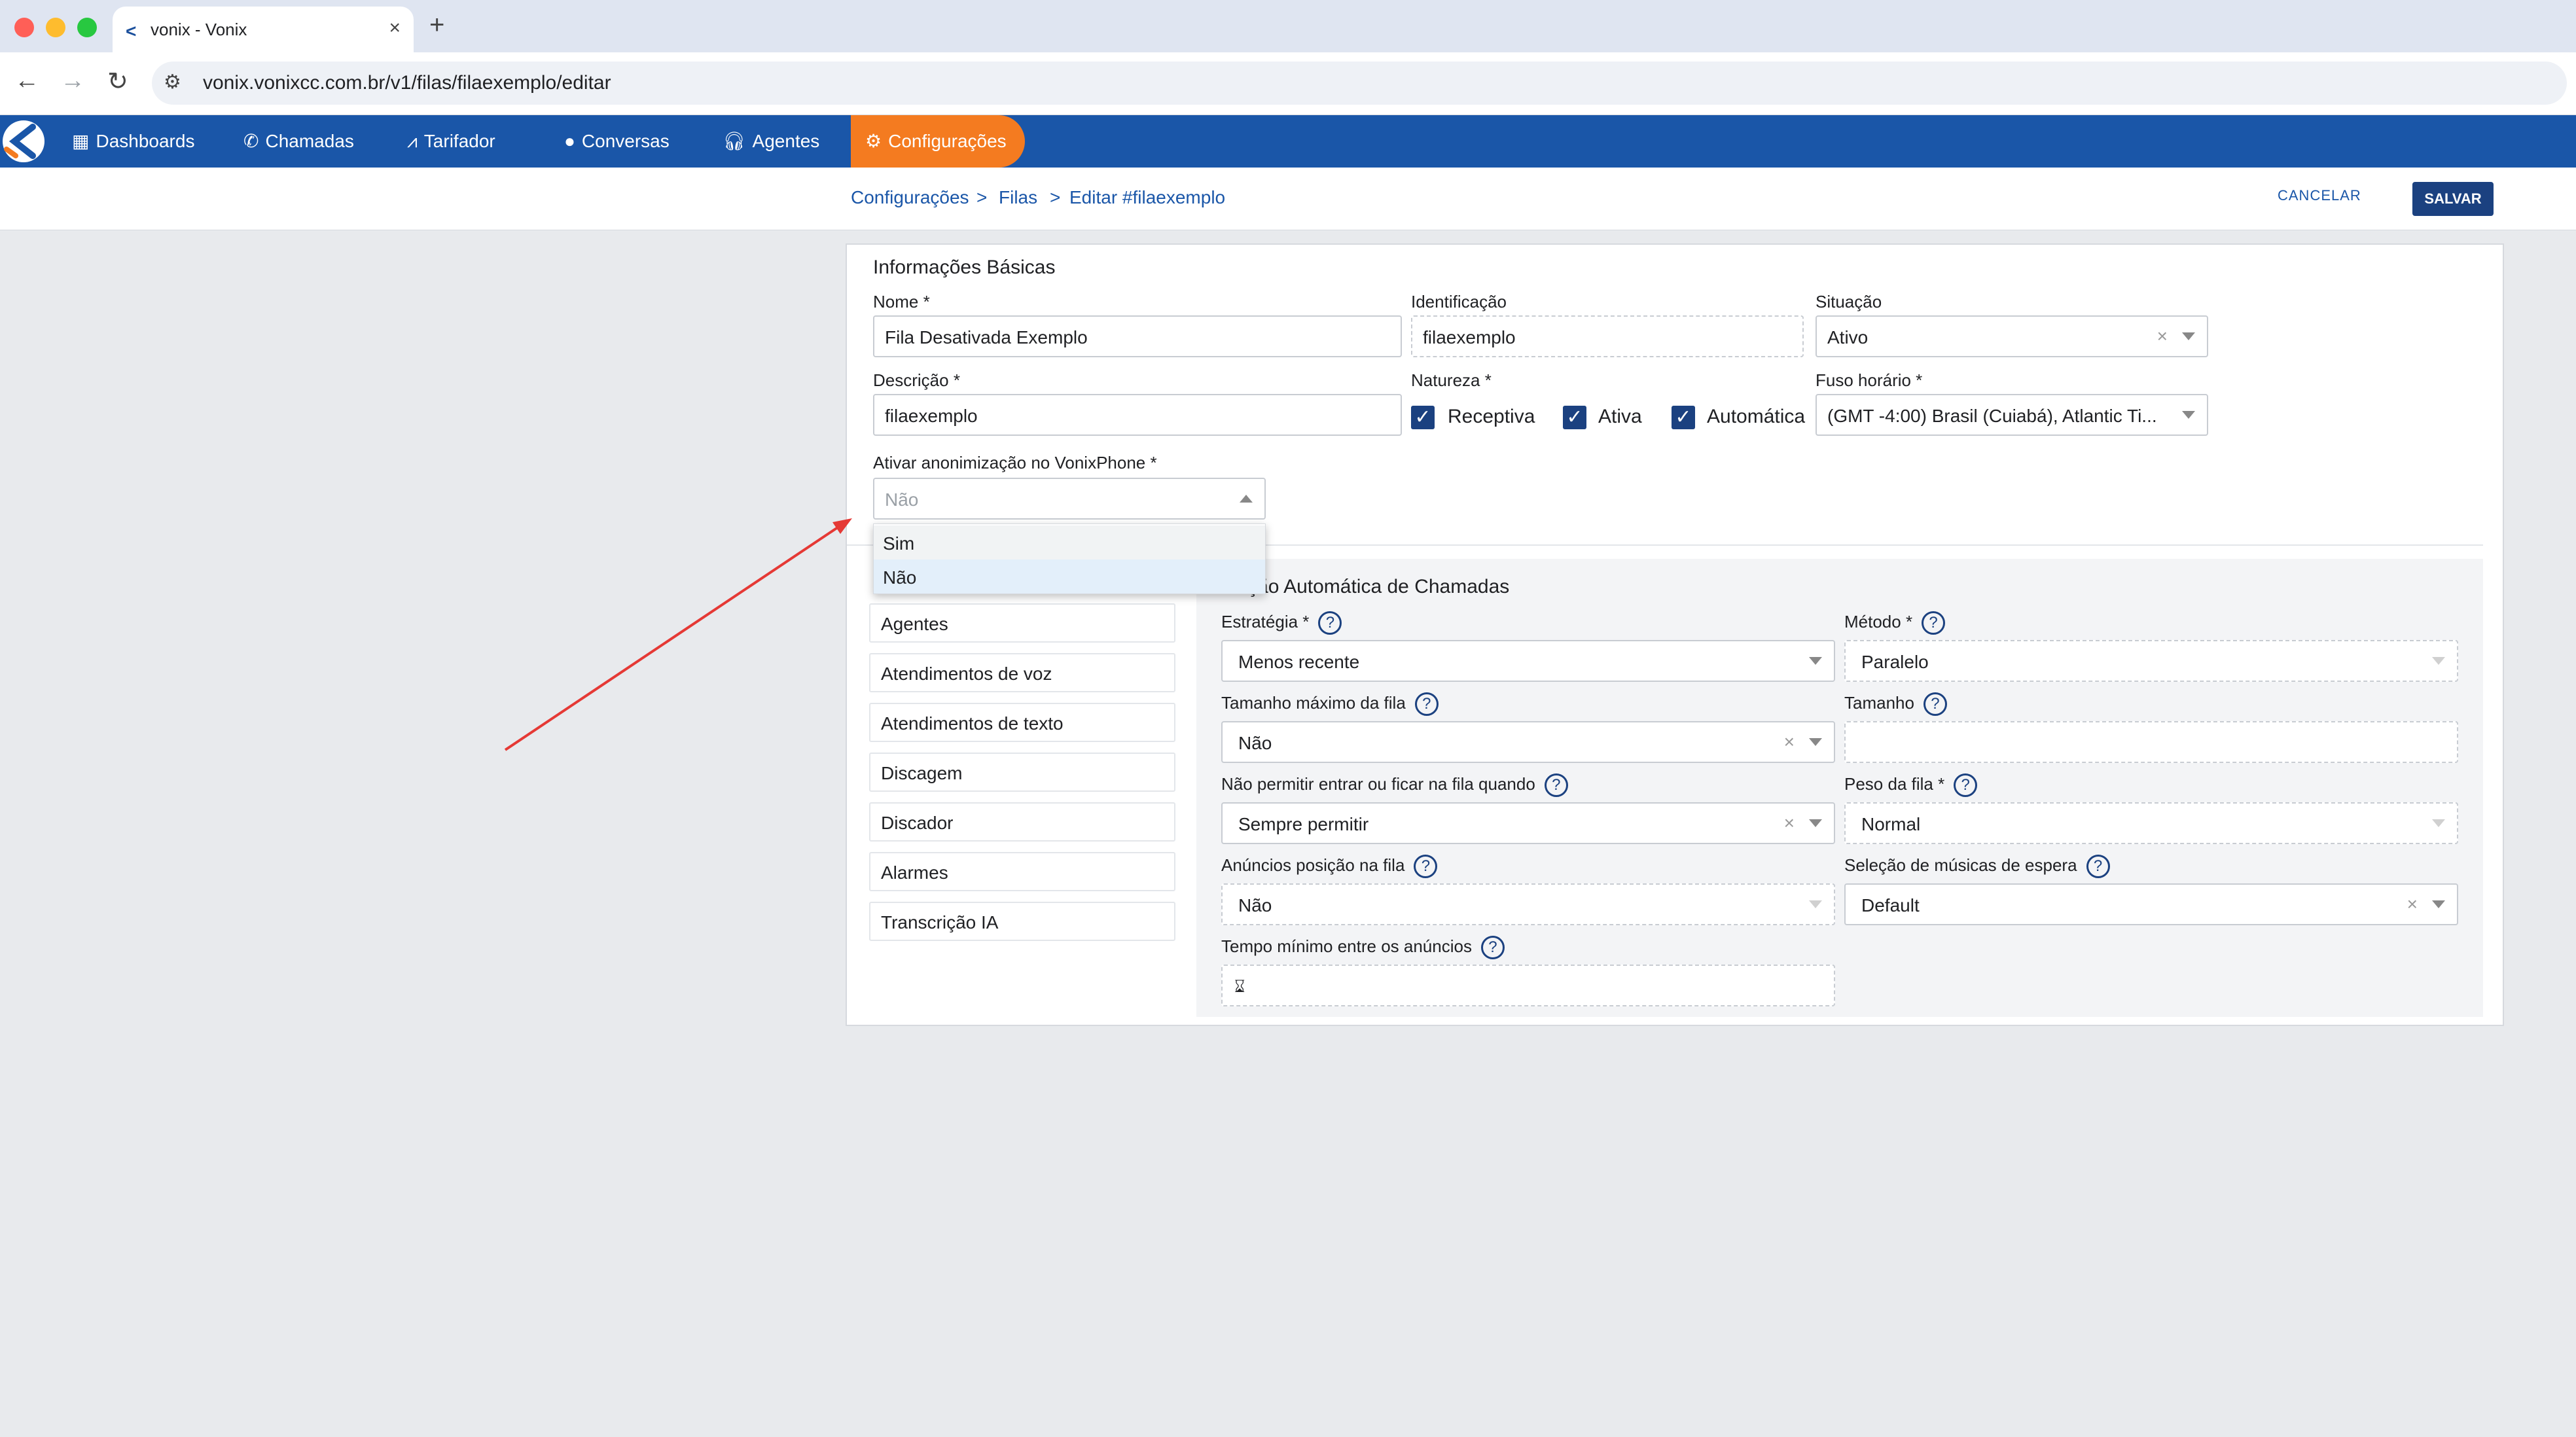 The image size is (2576, 1437). Describe the element at coordinates (1022, 722) in the screenshot. I see `menu-item-atendimentos-texto: Atendimentos de texto` at that location.